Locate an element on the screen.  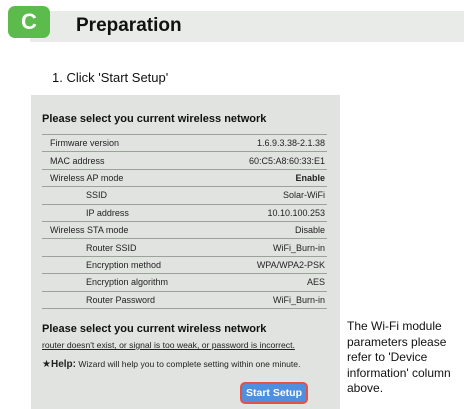
row-label: Encryption algorithm is located at coordinates (127, 282).